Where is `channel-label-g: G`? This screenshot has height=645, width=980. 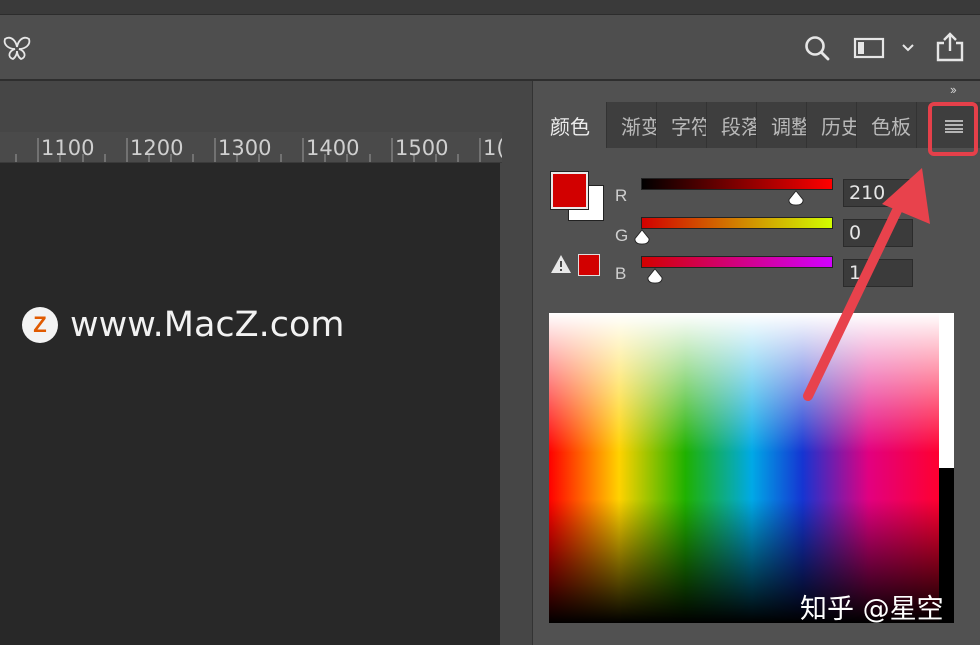 channel-label-g: G is located at coordinates (622, 235).